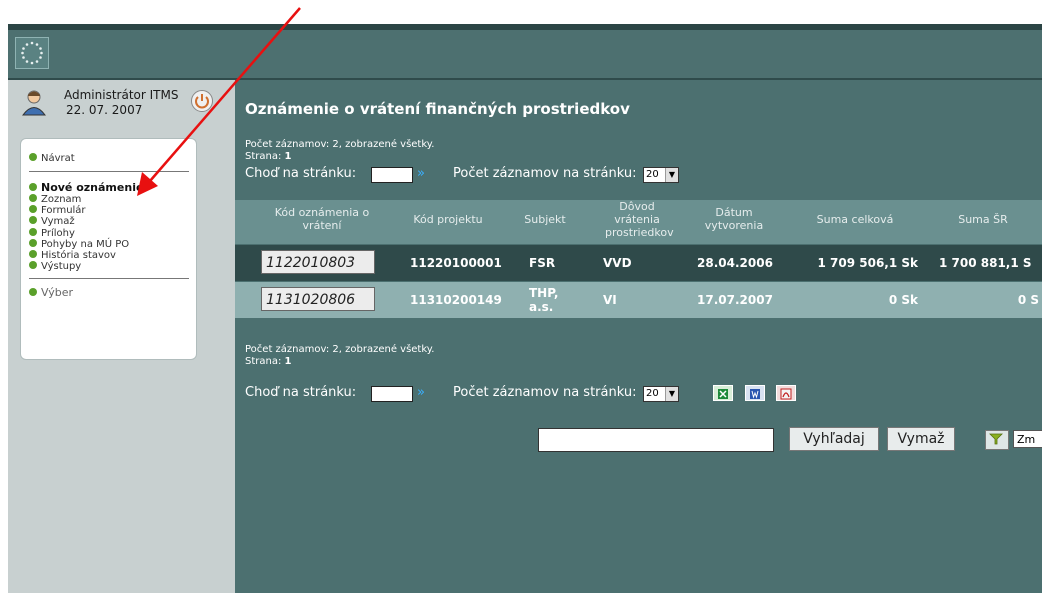  What do you see at coordinates (735, 263) in the screenshot?
I see `created-date: 28.04.2006` at bounding box center [735, 263].